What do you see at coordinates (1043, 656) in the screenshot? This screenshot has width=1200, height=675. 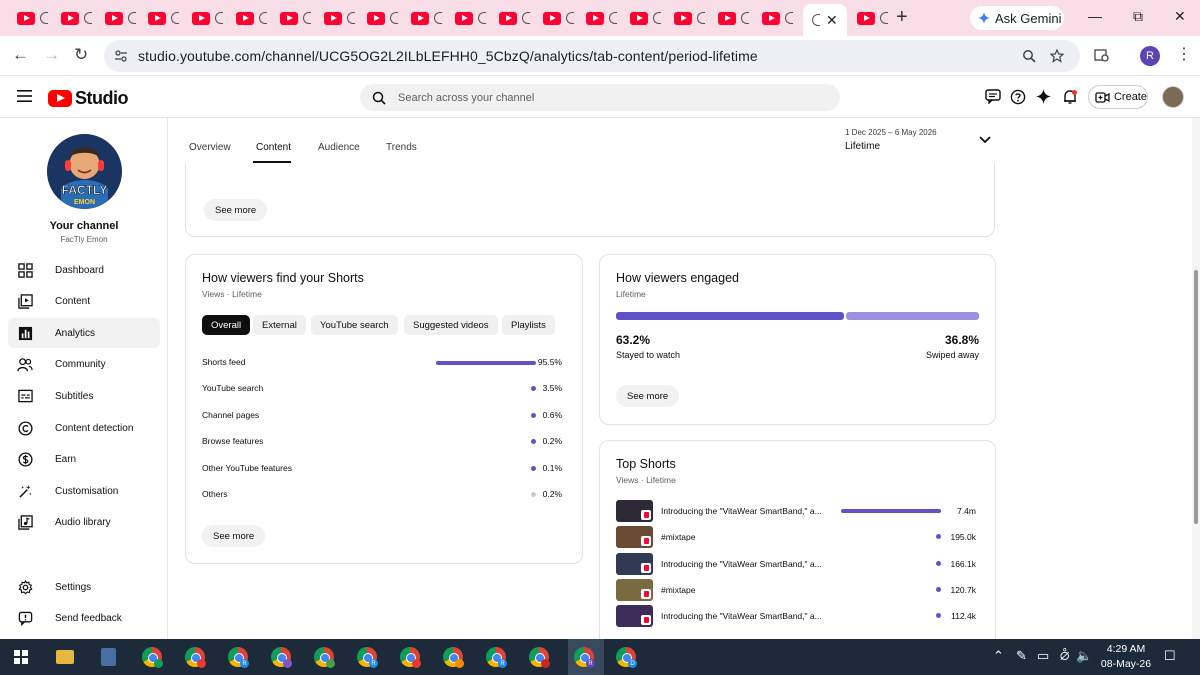 I see `battery-icon: ▭` at bounding box center [1043, 656].